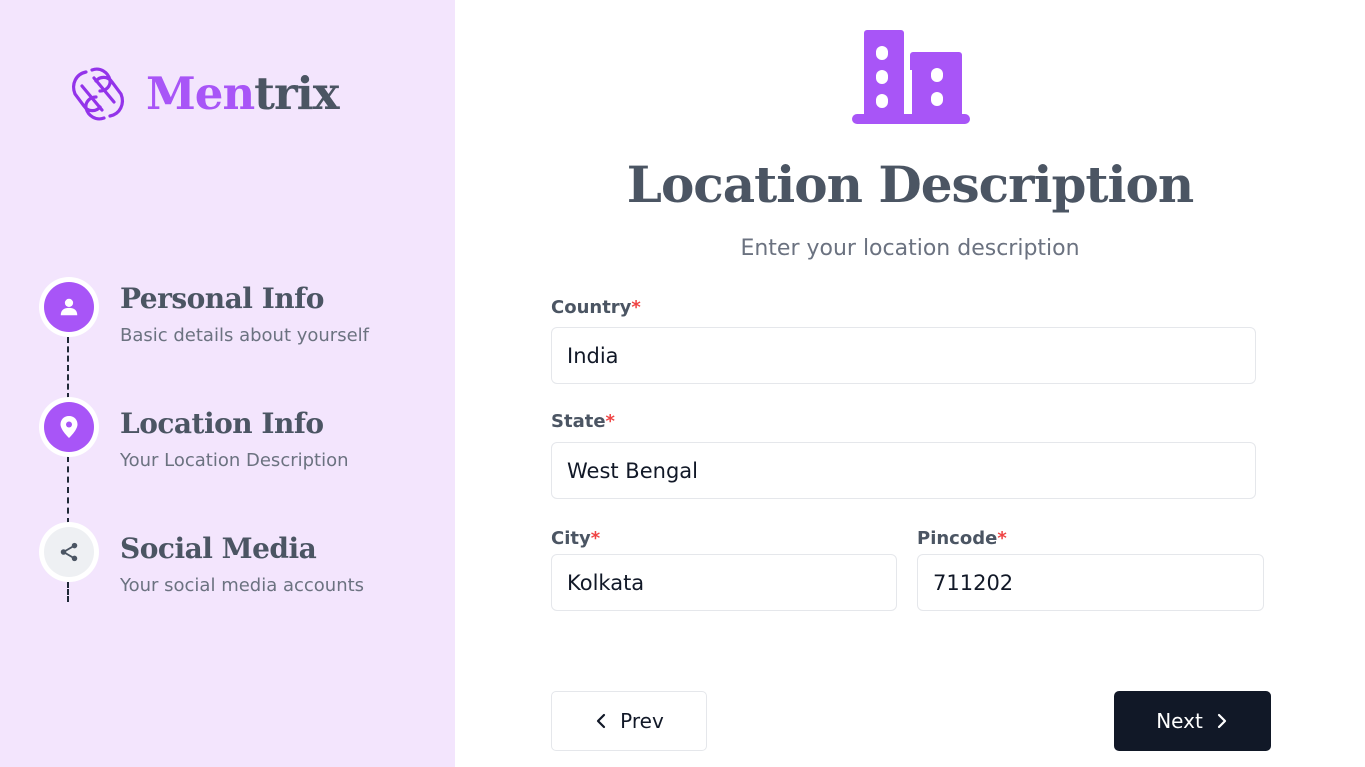 The width and height of the screenshot is (1365, 767). Describe the element at coordinates (234, 460) in the screenshot. I see `step-location-description: Your Location Description` at that location.